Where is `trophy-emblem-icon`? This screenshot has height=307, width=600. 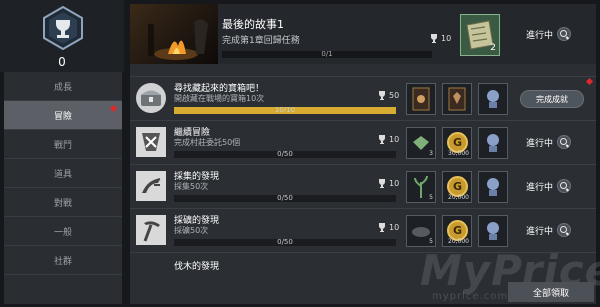
trophy-emblem-icon is located at coordinates (63, 28).